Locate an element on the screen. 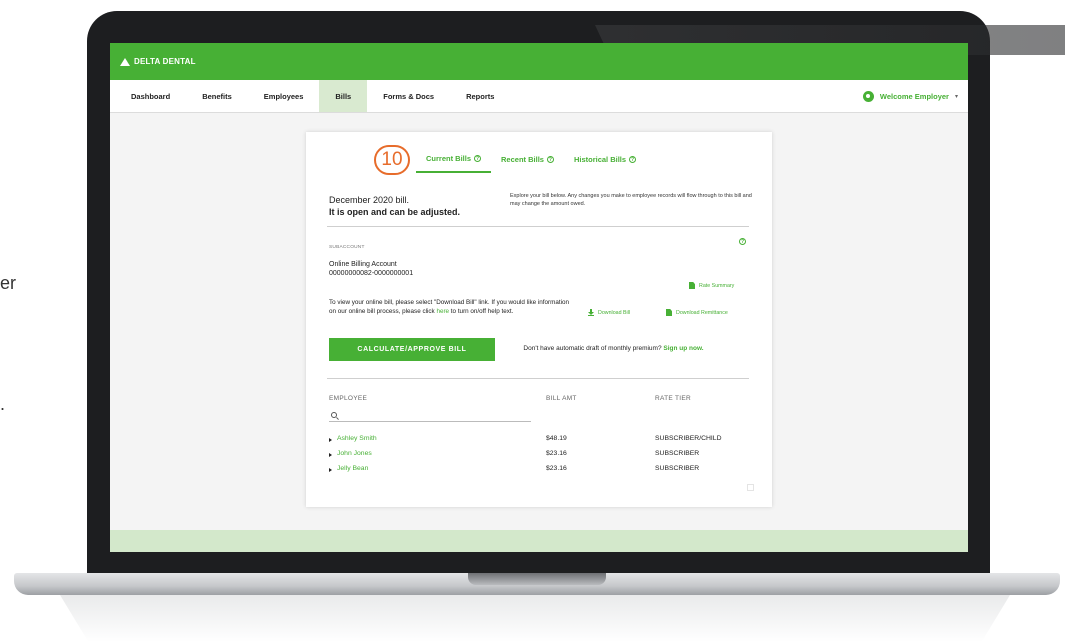  tab-label: Recent Bills is located at coordinates (522, 159).